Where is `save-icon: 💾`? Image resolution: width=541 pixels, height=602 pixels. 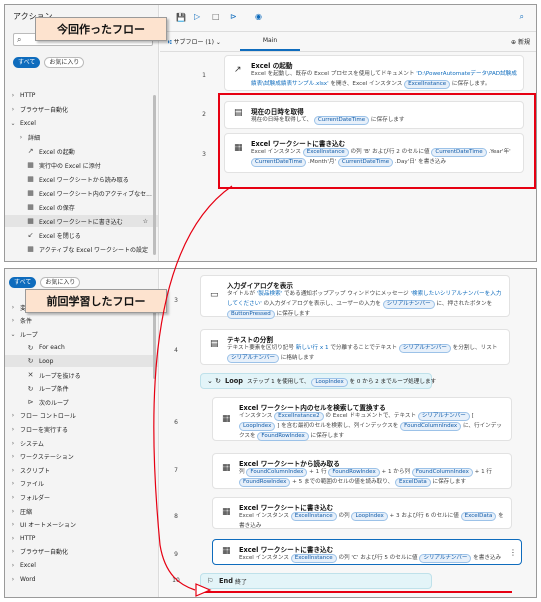
save-icon: 💾 is located at coordinates (181, 17).